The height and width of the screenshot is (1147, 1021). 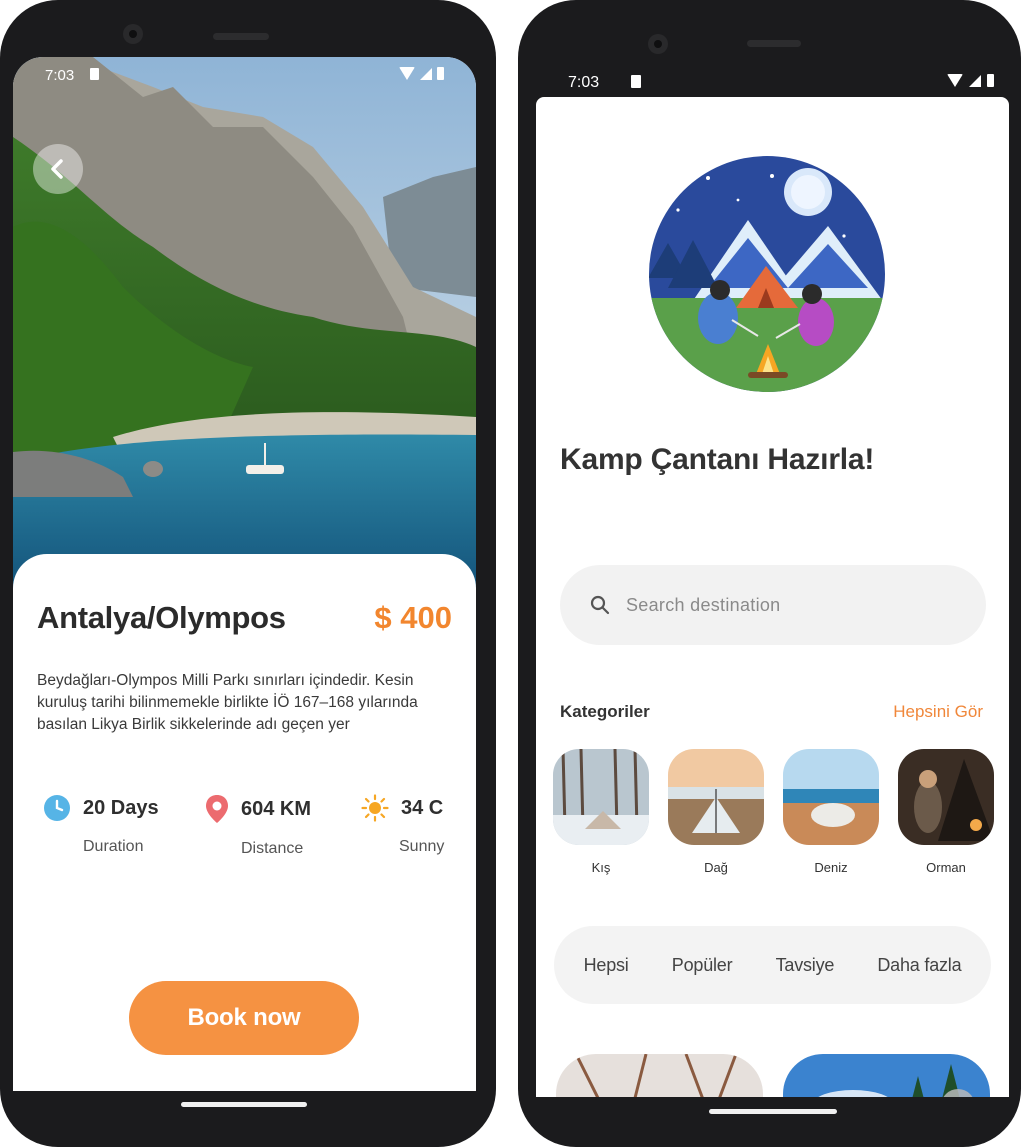 What do you see at coordinates (272, 848) in the screenshot?
I see `stat-label: Distance` at bounding box center [272, 848].